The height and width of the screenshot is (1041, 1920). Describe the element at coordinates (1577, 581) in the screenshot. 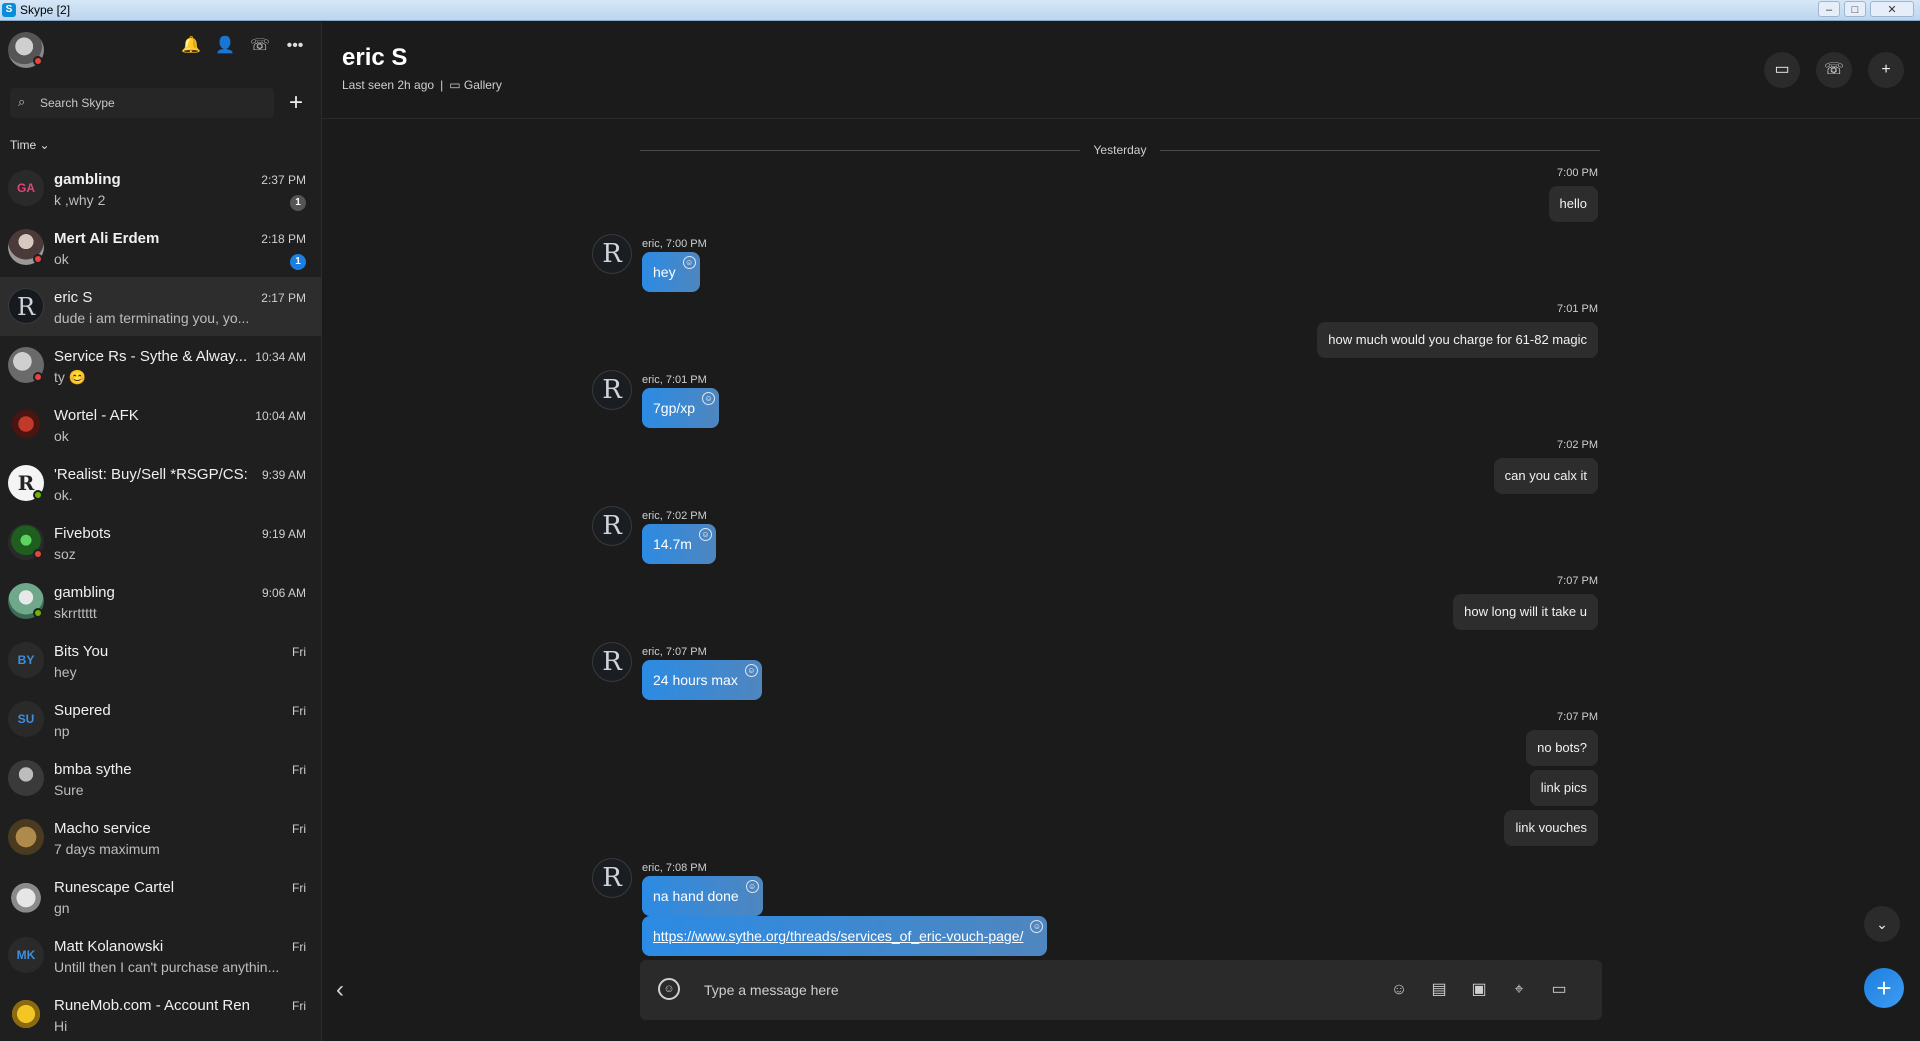

I see `sent-message-time: 7:07 PM` at that location.